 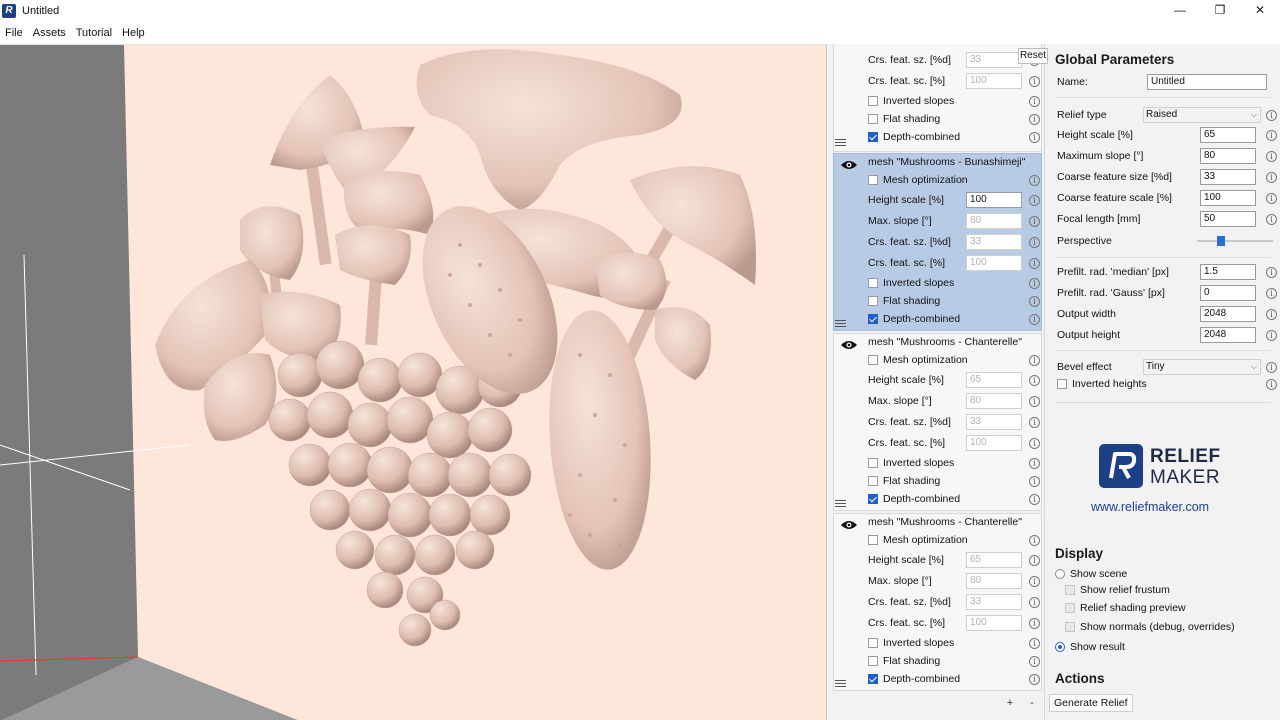 What do you see at coordinates (1228, 314) in the screenshot?
I see `output-width-input: 2048` at bounding box center [1228, 314].